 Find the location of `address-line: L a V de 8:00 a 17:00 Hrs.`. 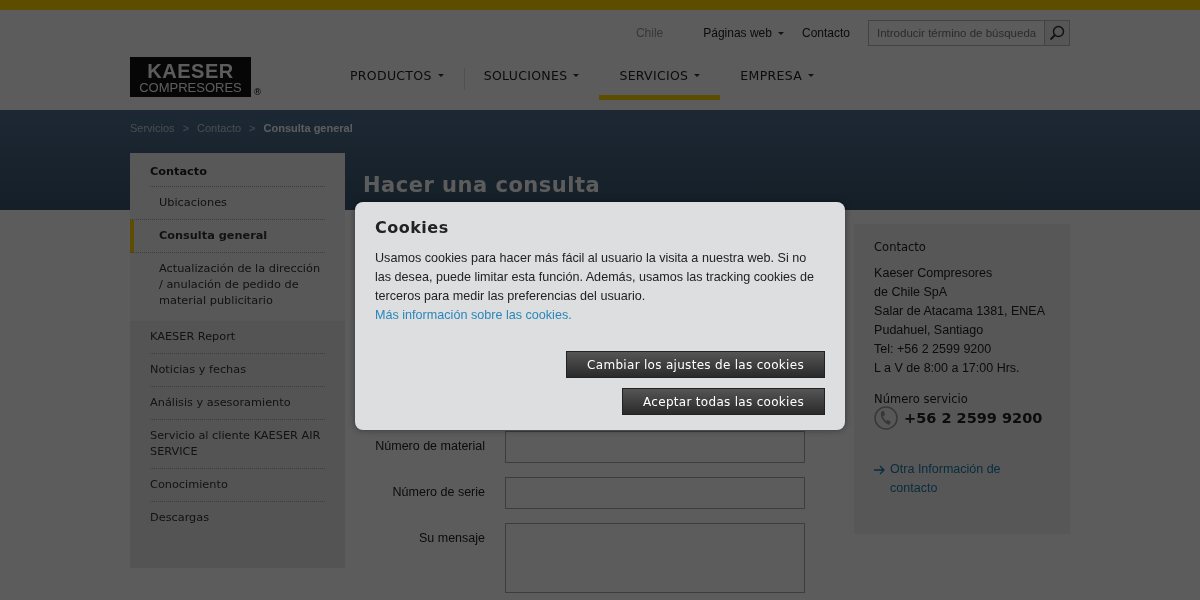

address-line: L a V de 8:00 a 17:00 Hrs. is located at coordinates (947, 368).